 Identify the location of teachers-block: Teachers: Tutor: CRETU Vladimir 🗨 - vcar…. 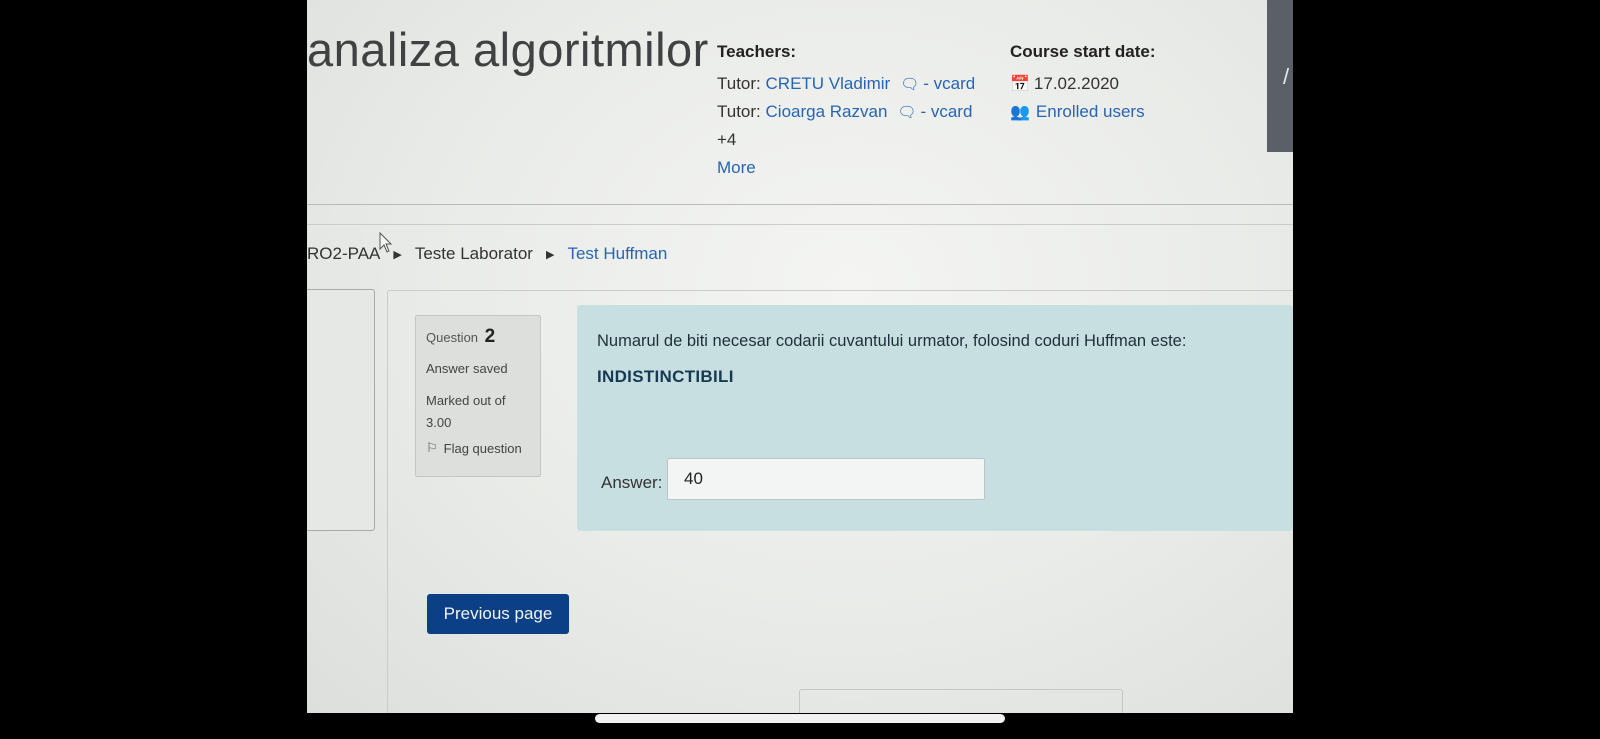
(846, 112).